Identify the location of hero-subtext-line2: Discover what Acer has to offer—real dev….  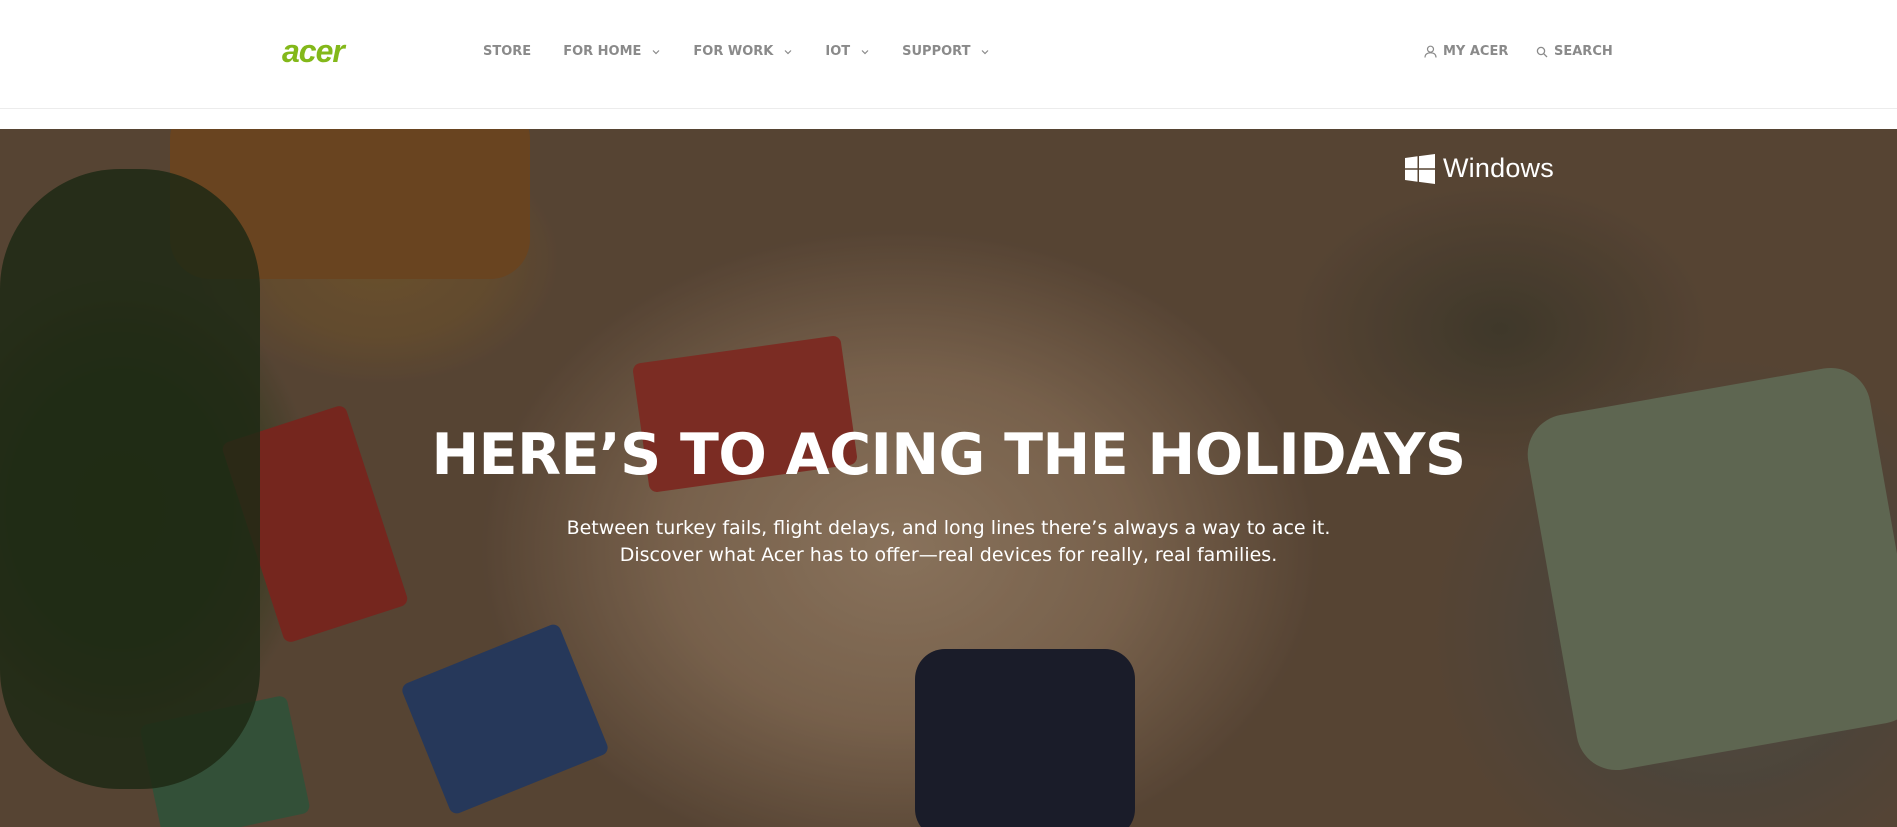
(948, 555).